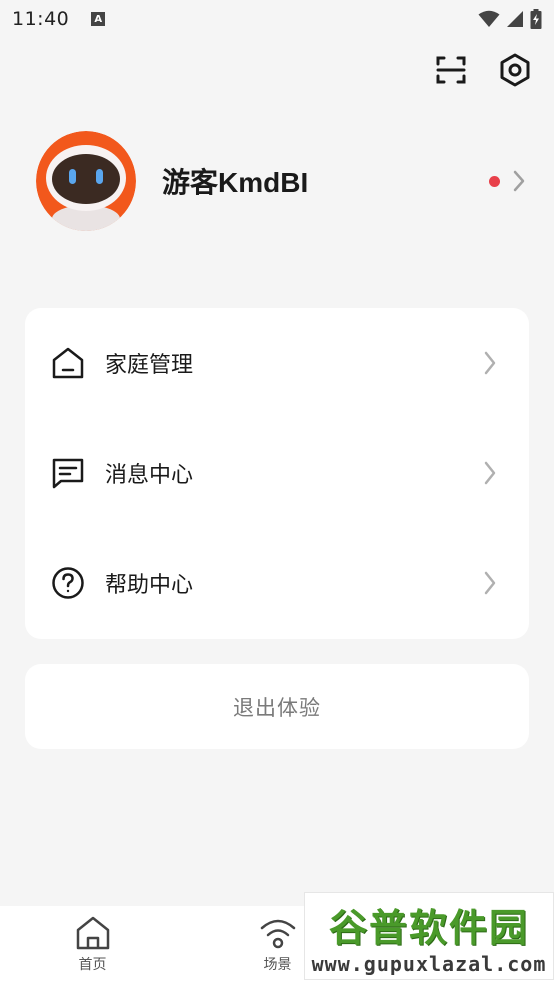 The image size is (554, 984). What do you see at coordinates (92, 933) in the screenshot?
I see `home-nav-icon` at bounding box center [92, 933].